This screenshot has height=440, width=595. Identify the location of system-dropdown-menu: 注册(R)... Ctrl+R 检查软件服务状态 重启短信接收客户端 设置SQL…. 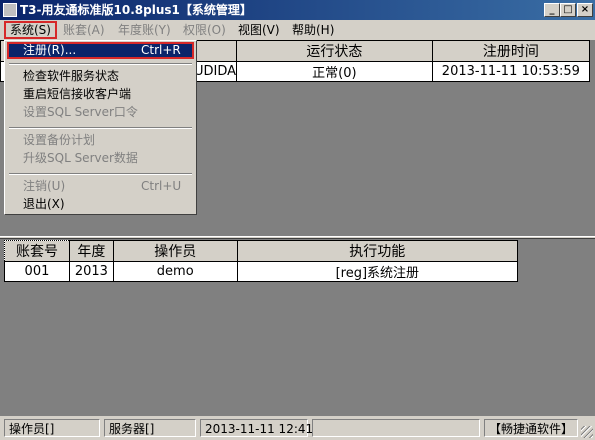
(100, 127).